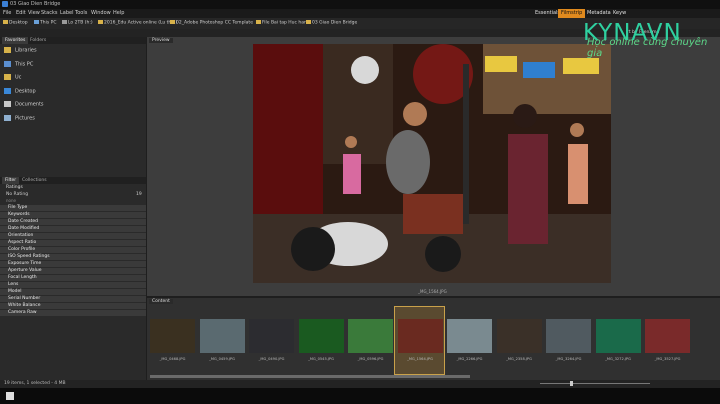  What do you see at coordinates (81, 13) in the screenshot?
I see `menu-tools: Tools` at bounding box center [81, 13].